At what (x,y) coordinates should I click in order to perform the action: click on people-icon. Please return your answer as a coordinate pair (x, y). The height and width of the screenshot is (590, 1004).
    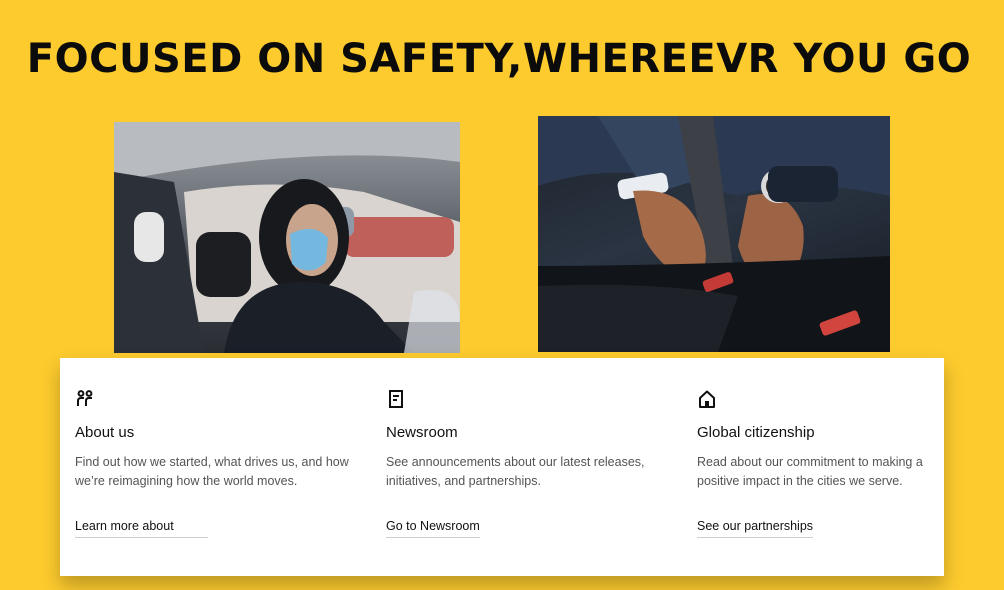
    Looking at the image, I should click on (85, 399).